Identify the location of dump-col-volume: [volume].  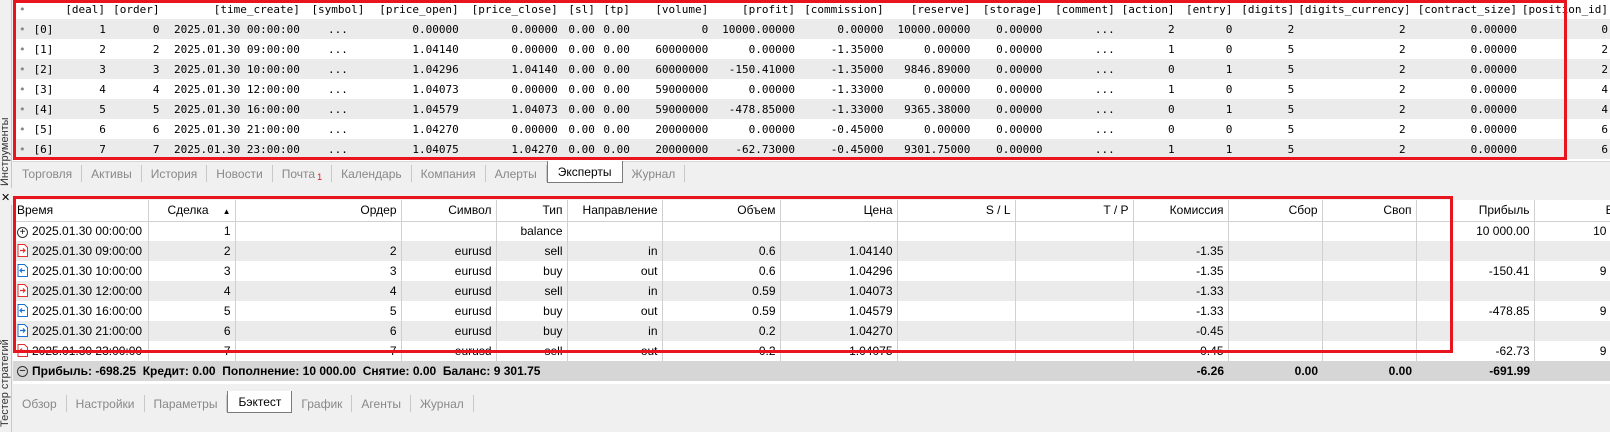
(682, 9).